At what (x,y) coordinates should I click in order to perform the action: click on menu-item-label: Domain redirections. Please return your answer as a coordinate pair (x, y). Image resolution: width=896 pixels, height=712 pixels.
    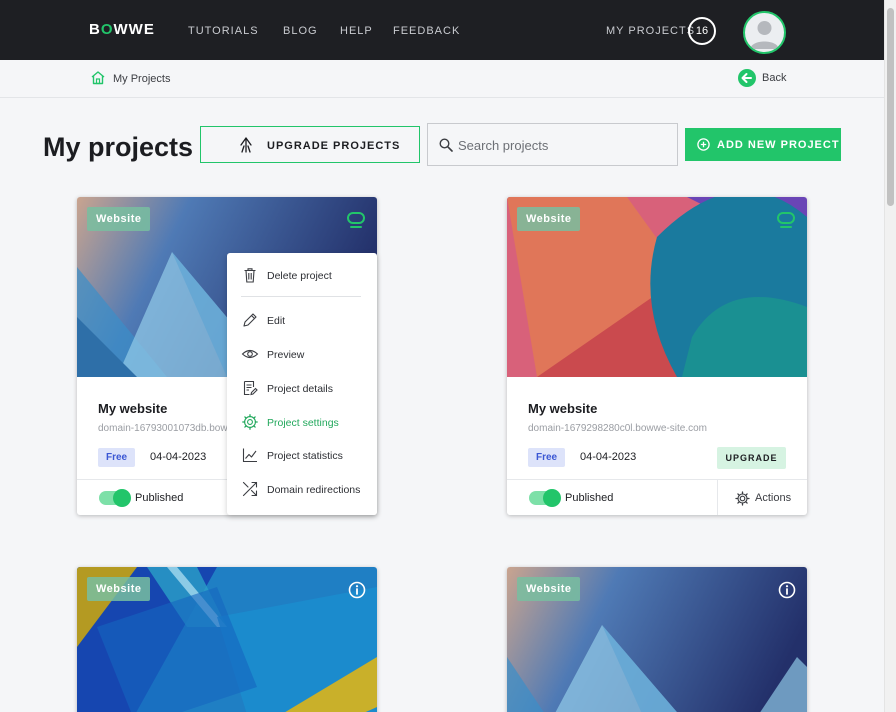
    Looking at the image, I should click on (314, 490).